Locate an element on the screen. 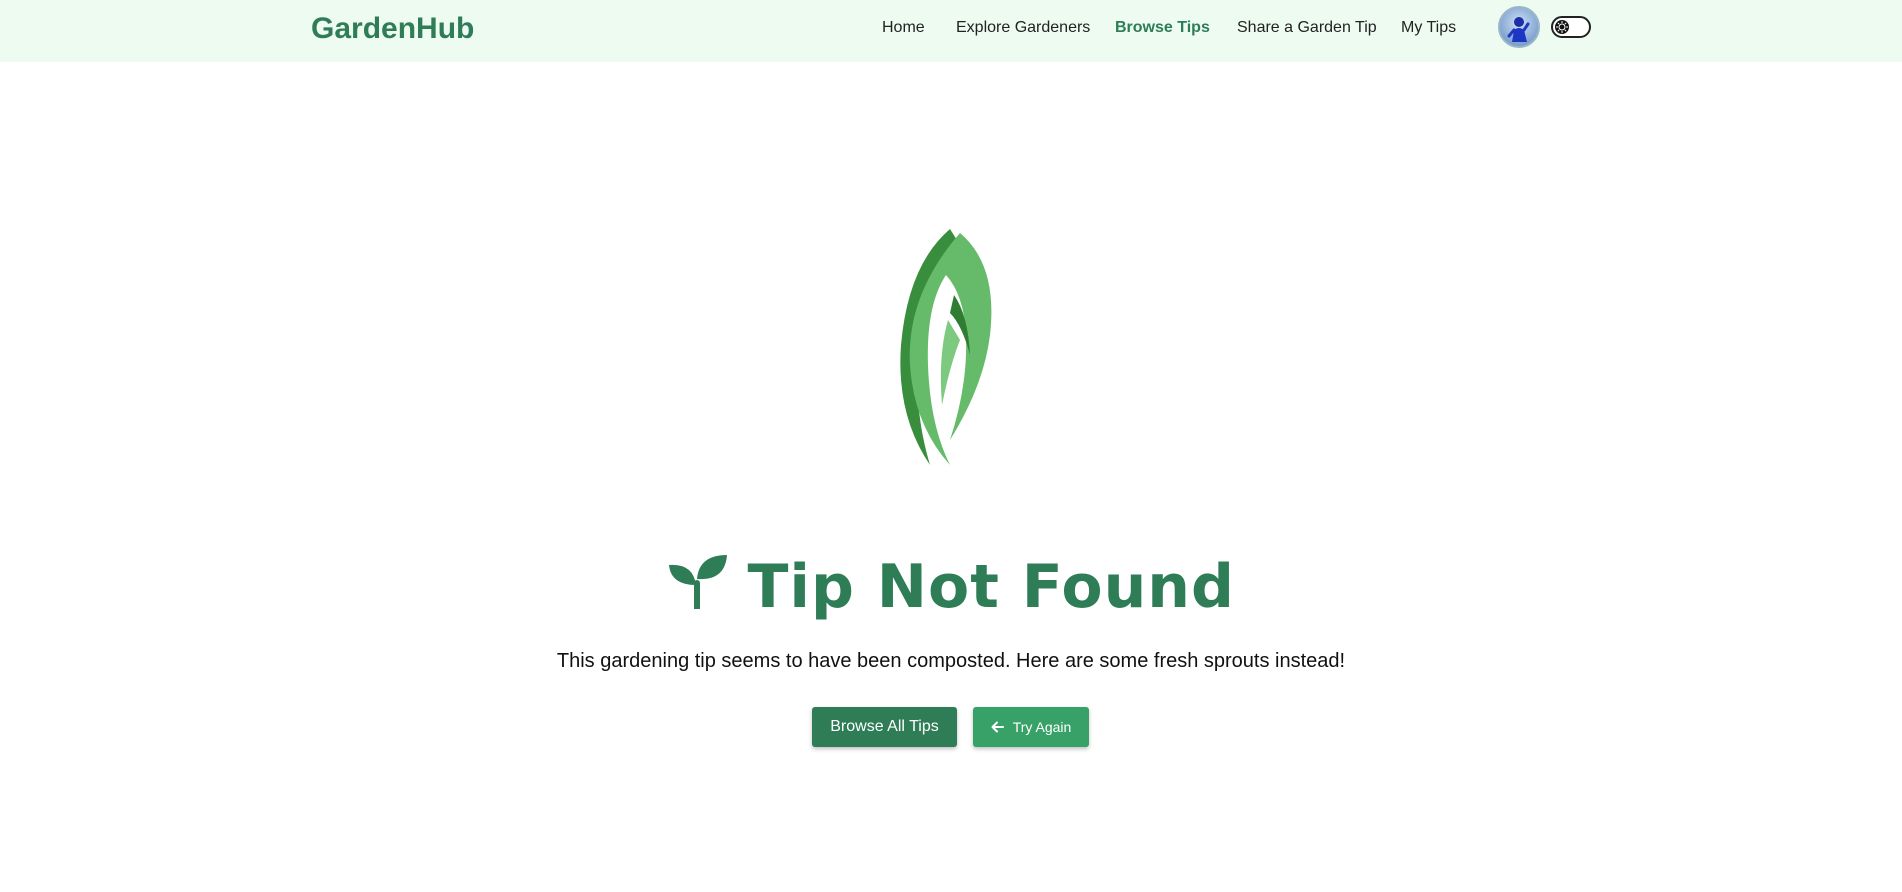 The width and height of the screenshot is (1902, 892). nav-link-home: Home is located at coordinates (903, 28).